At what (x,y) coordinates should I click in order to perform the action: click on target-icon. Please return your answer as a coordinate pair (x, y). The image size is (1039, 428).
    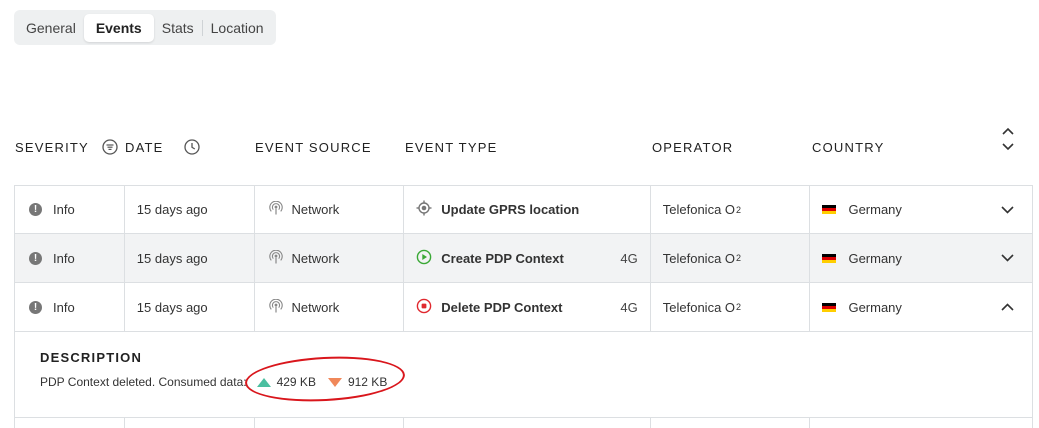
    Looking at the image, I should click on (424, 209).